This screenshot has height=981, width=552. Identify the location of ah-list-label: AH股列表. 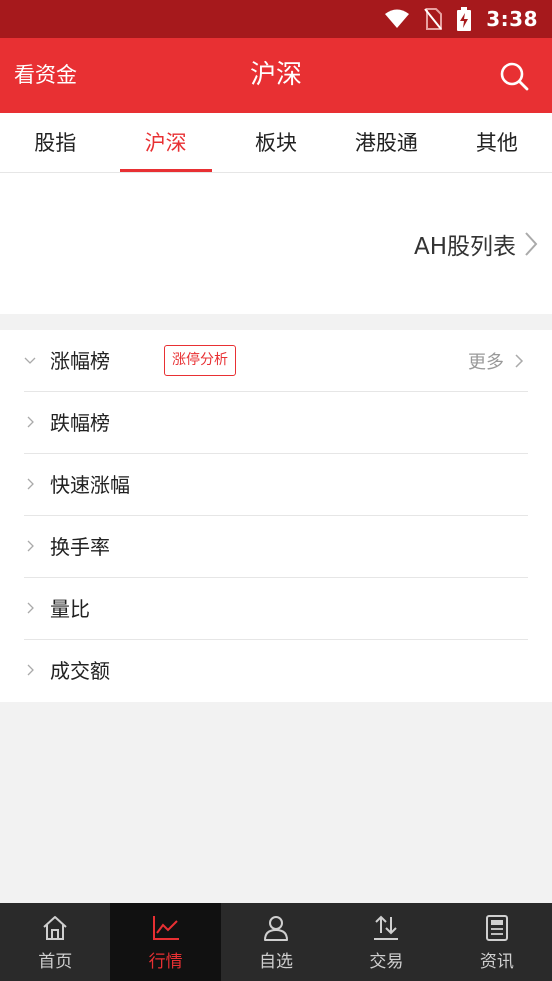
(464, 247).